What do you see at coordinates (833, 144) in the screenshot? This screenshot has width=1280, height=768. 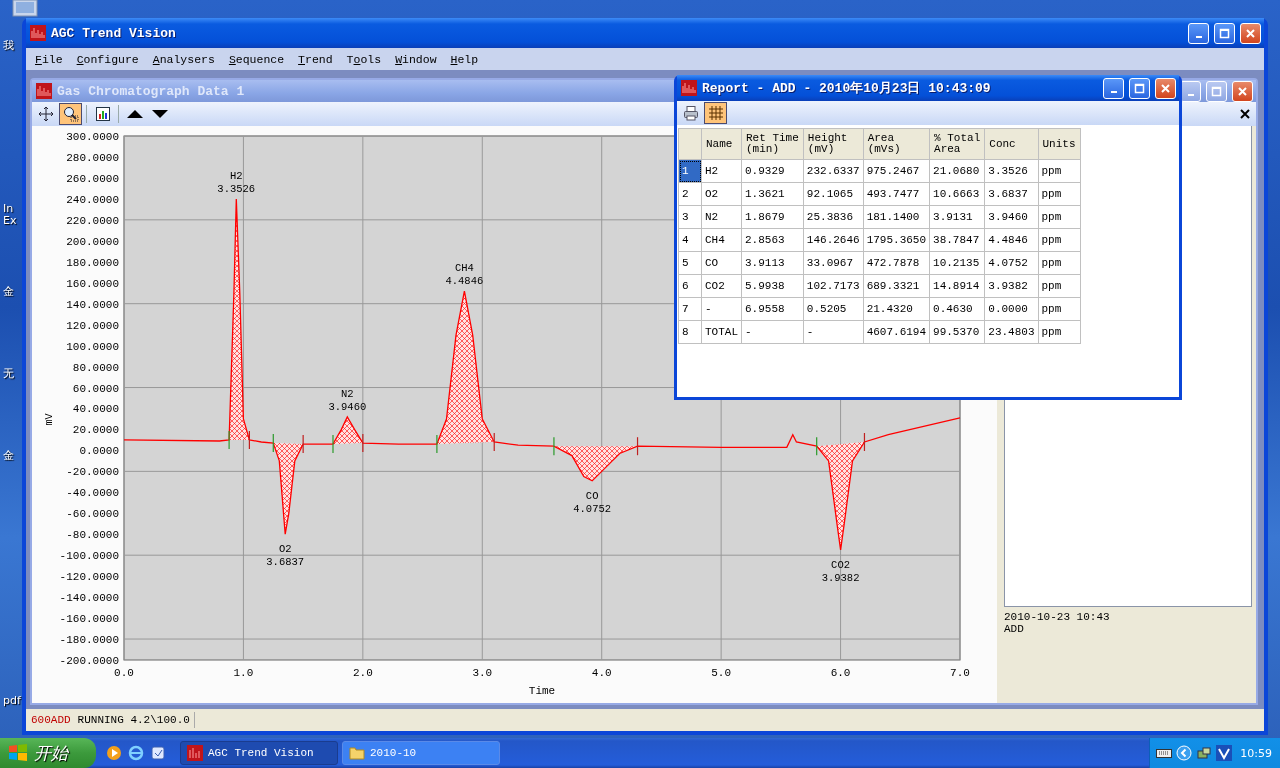 I see `column-header: Height (mV)` at bounding box center [833, 144].